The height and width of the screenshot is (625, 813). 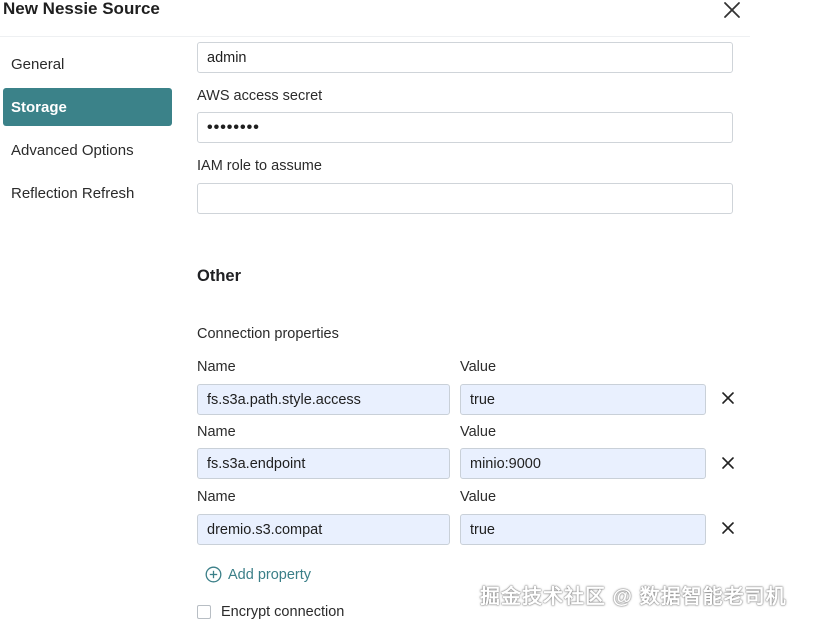 I want to click on property-name-input: dremio.s3.compat, so click(x=323, y=529).